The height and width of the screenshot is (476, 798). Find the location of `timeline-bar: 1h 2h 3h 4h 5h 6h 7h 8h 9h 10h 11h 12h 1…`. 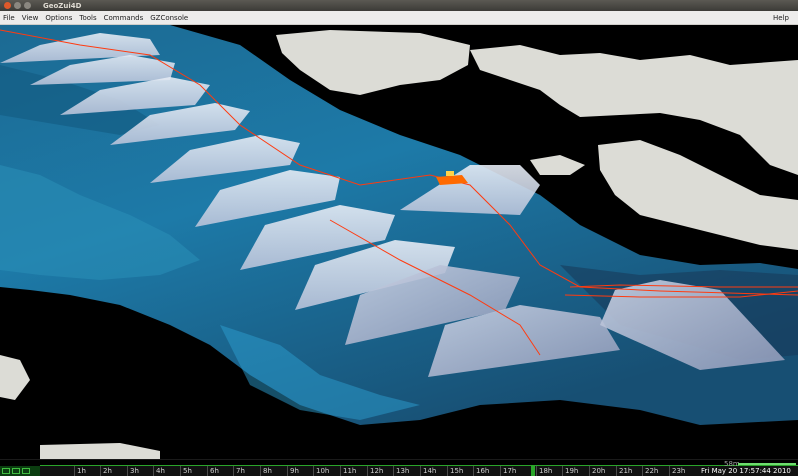

timeline-bar: 1h 2h 3h 4h 5h 6h 7h 8h 9h 10h 11h 12h 1… is located at coordinates (399, 467).